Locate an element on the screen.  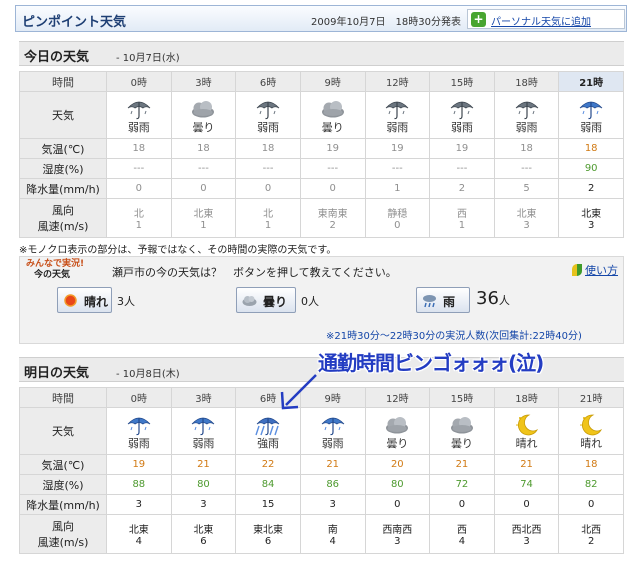
humidity-cell: 90 is located at coordinates (591, 168).